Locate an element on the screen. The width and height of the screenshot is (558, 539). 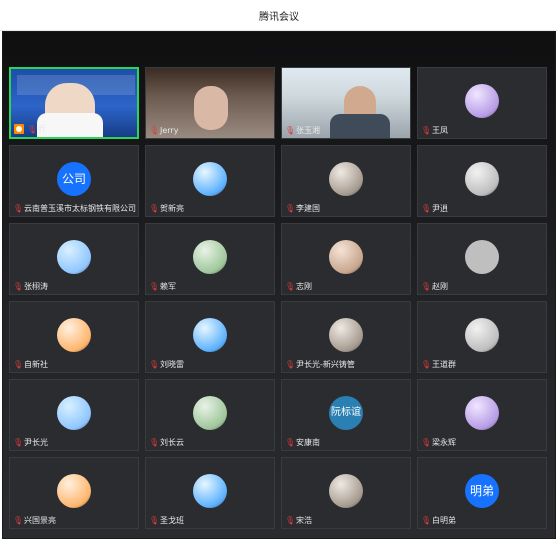
participant-namebar: 🎙 志刚 is located at coordinates (346, 286).